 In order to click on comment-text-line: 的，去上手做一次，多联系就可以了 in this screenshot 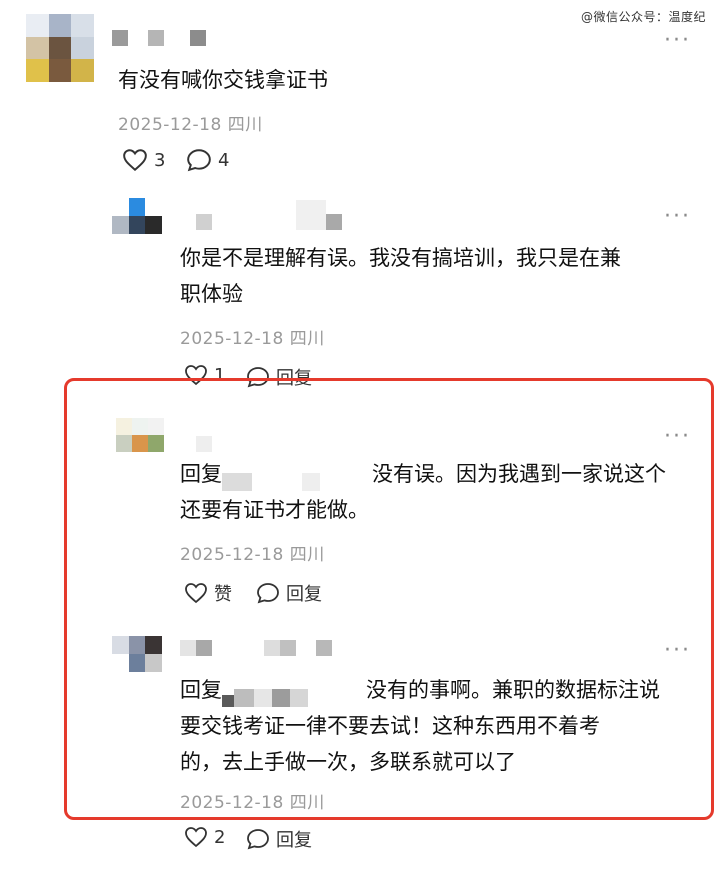, I will do `click(348, 762)`.